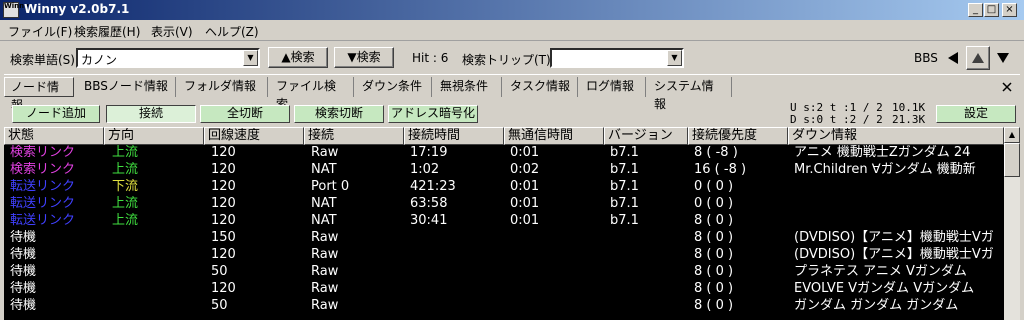 The image size is (1024, 320). Describe the element at coordinates (433, 114) in the screenshot. I see `address-encrypt-button: アドレス暗号化` at that location.